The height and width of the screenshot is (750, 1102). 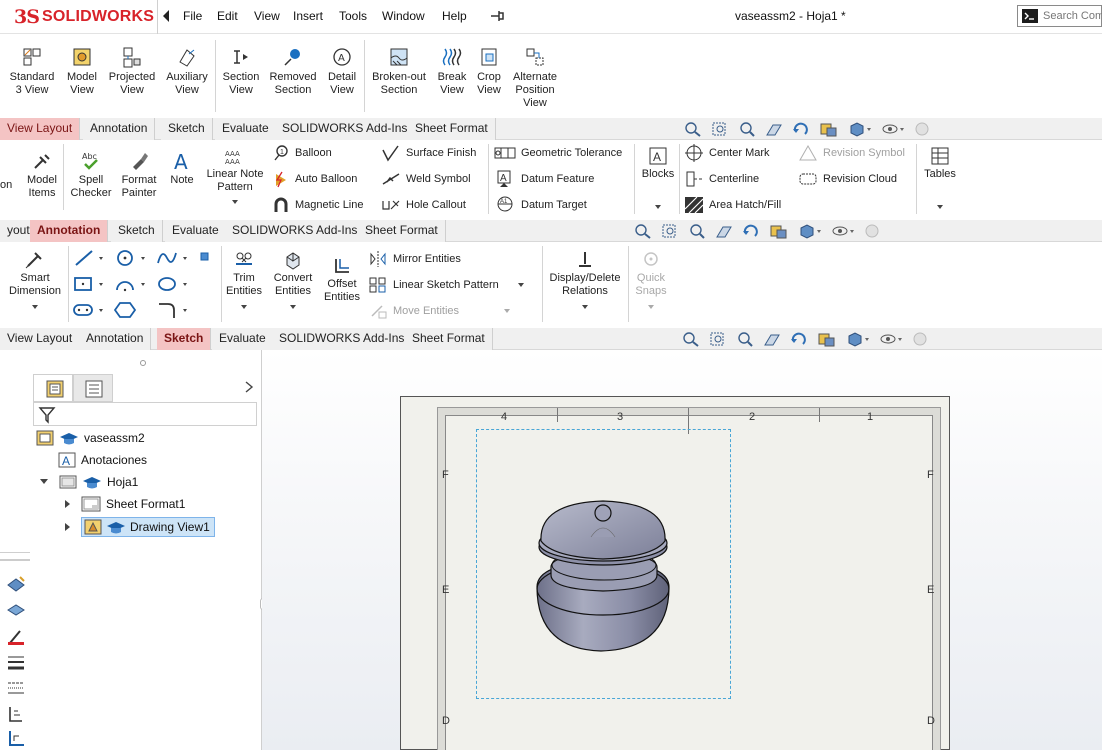 I want to click on layer-properties-icon, so click(x=16, y=584).